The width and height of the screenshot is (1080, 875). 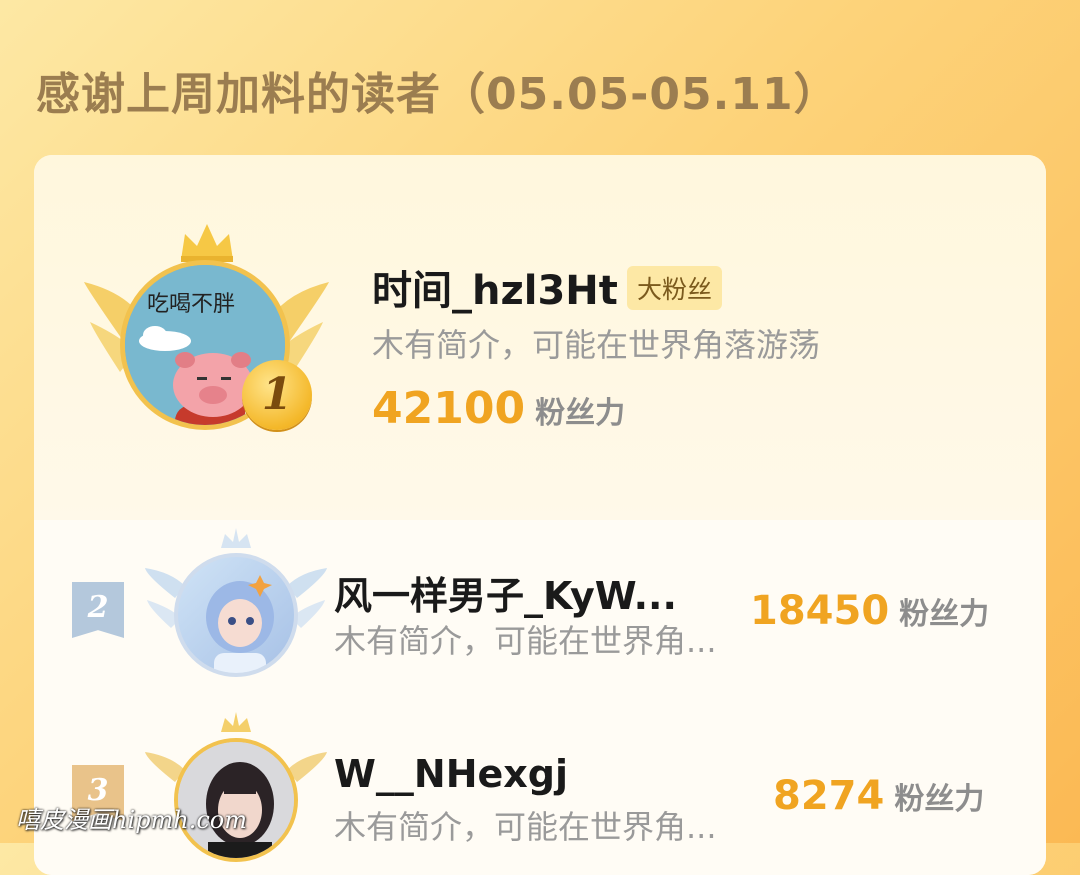 I want to click on site-watermark: 嘻皮漫画hipmh.com, so click(x=131, y=820).